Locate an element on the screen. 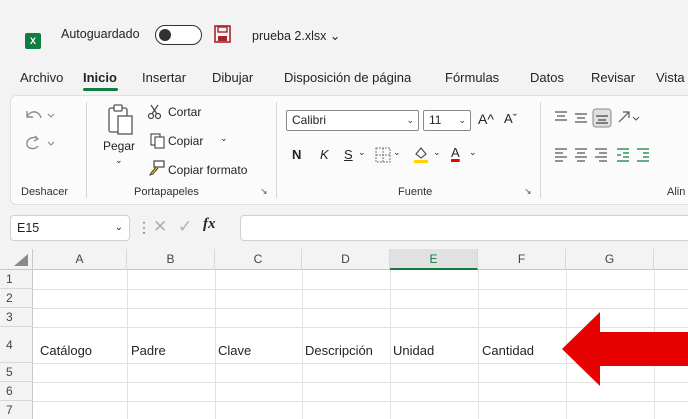 The height and width of the screenshot is (419, 688). column-header-c: C is located at coordinates (258, 259).